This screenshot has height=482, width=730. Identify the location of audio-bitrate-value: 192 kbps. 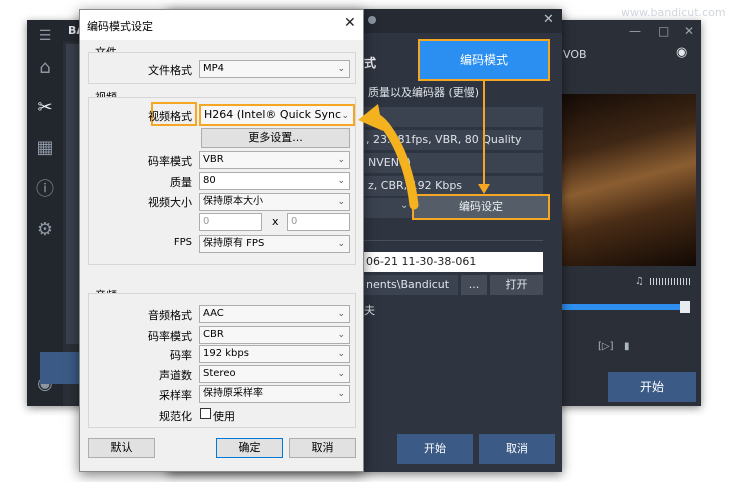
(226, 353).